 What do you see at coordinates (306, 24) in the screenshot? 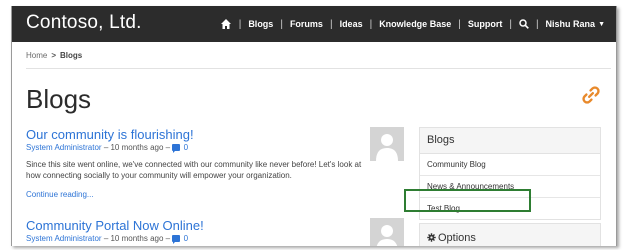
I see `nav-forums: Forums` at bounding box center [306, 24].